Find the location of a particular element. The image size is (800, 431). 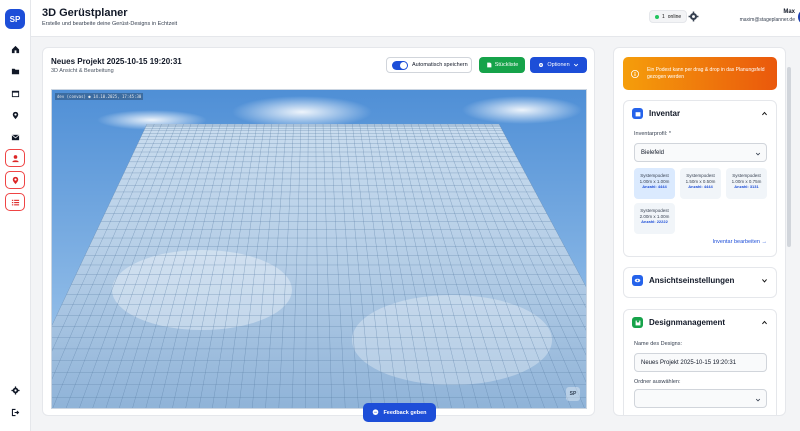

user-name: Max is located at coordinates (789, 12).